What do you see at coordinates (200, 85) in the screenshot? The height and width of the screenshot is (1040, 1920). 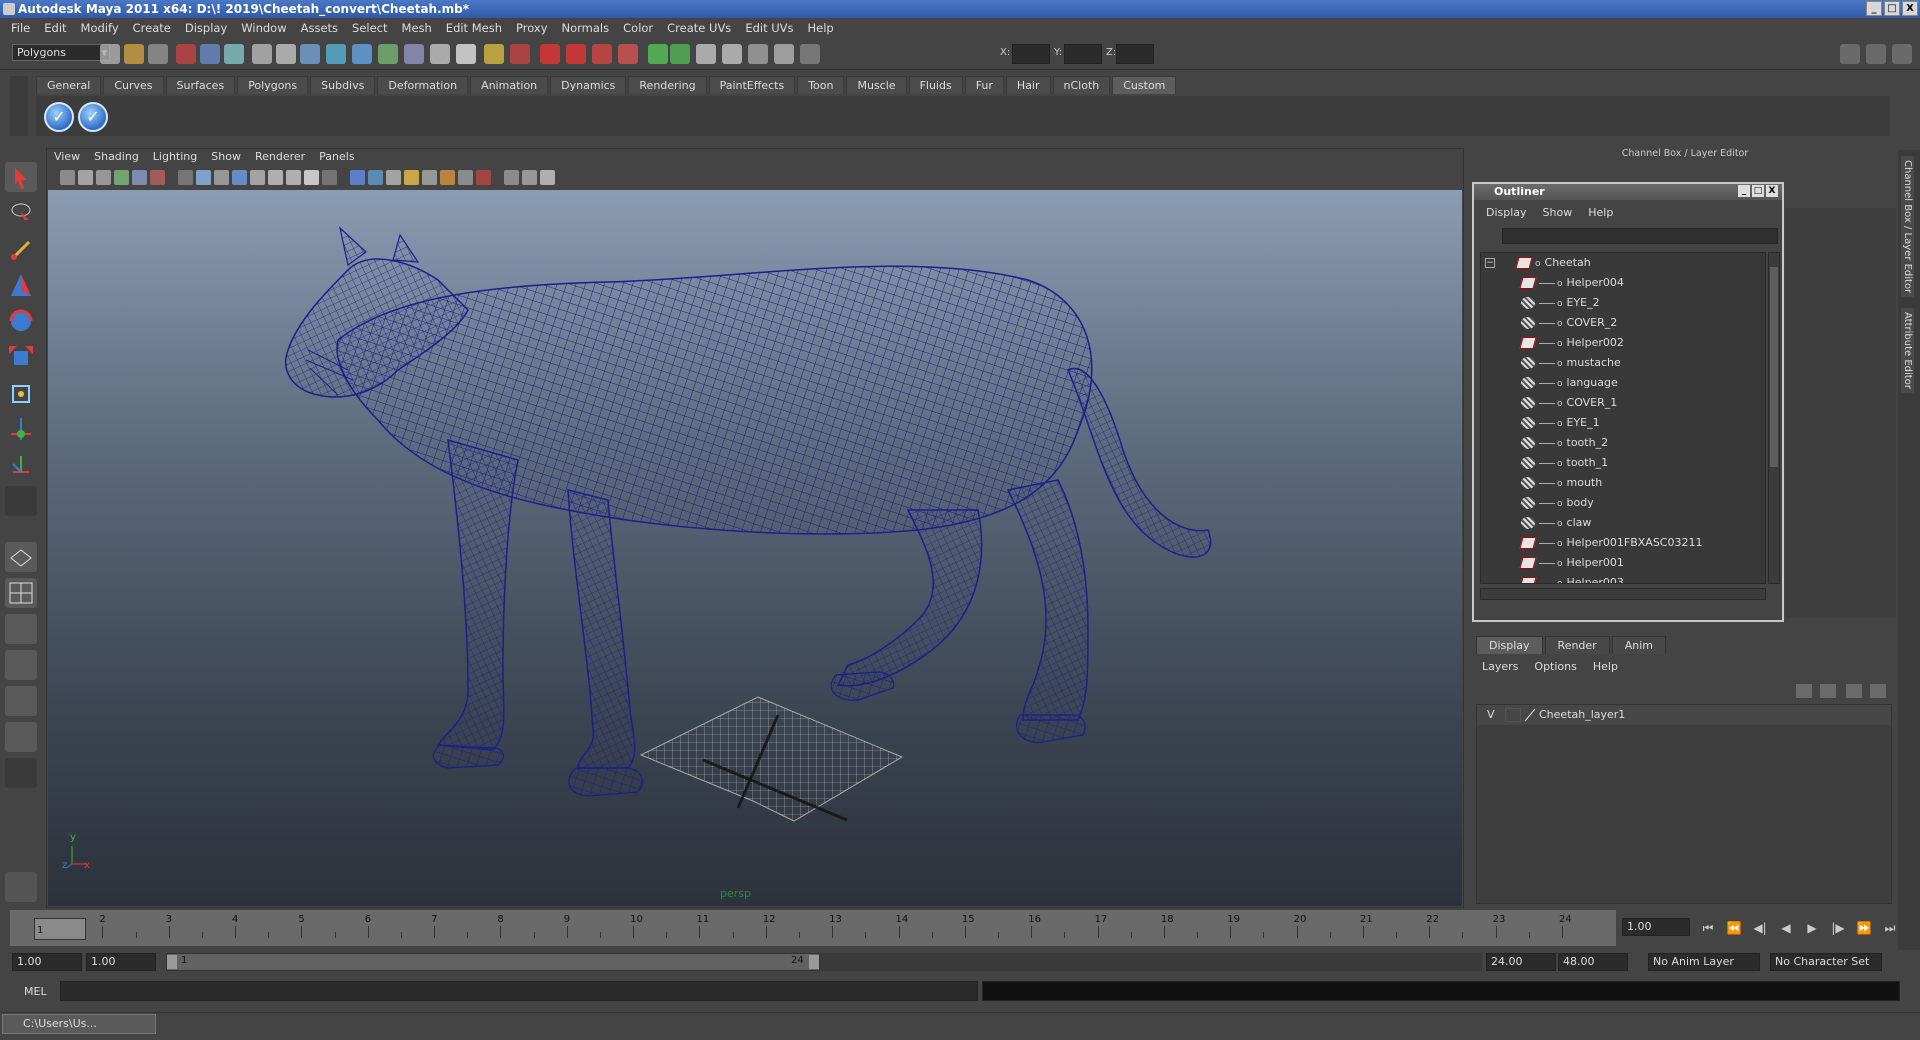 I see `shelf-tab-surfaces: Surfaces` at bounding box center [200, 85].